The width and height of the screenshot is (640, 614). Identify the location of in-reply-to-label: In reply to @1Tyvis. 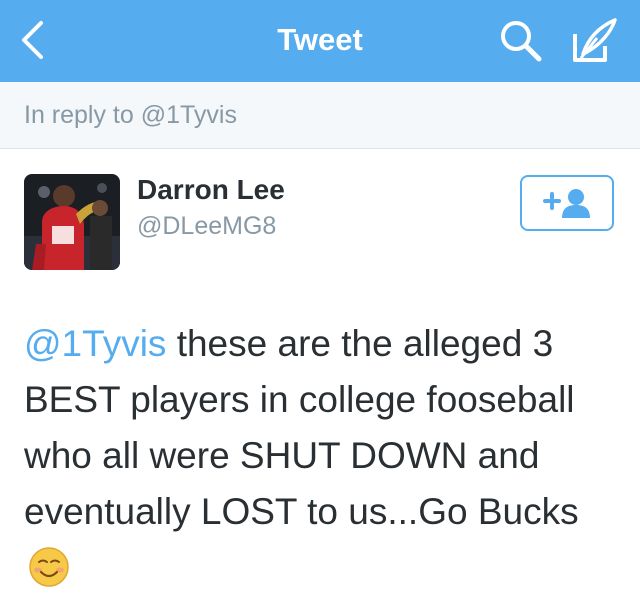
(130, 115).